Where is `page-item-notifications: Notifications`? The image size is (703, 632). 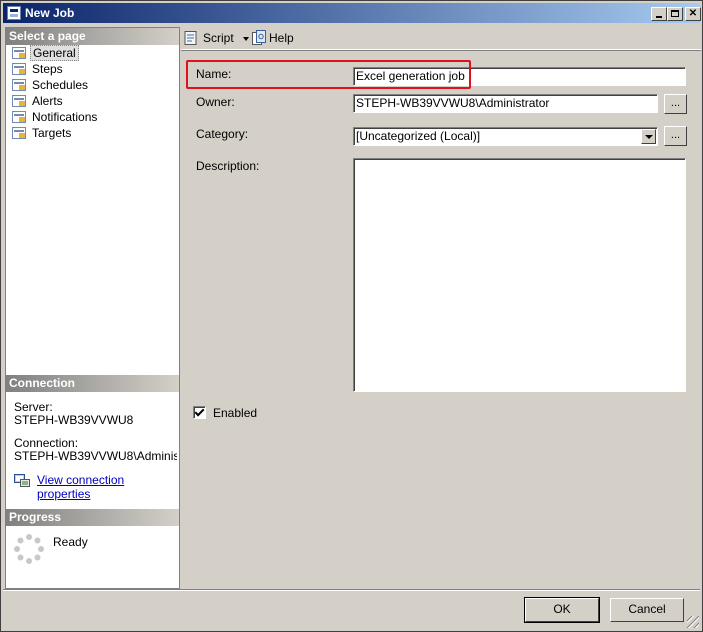
page-item-notifications: Notifications is located at coordinates (54, 117).